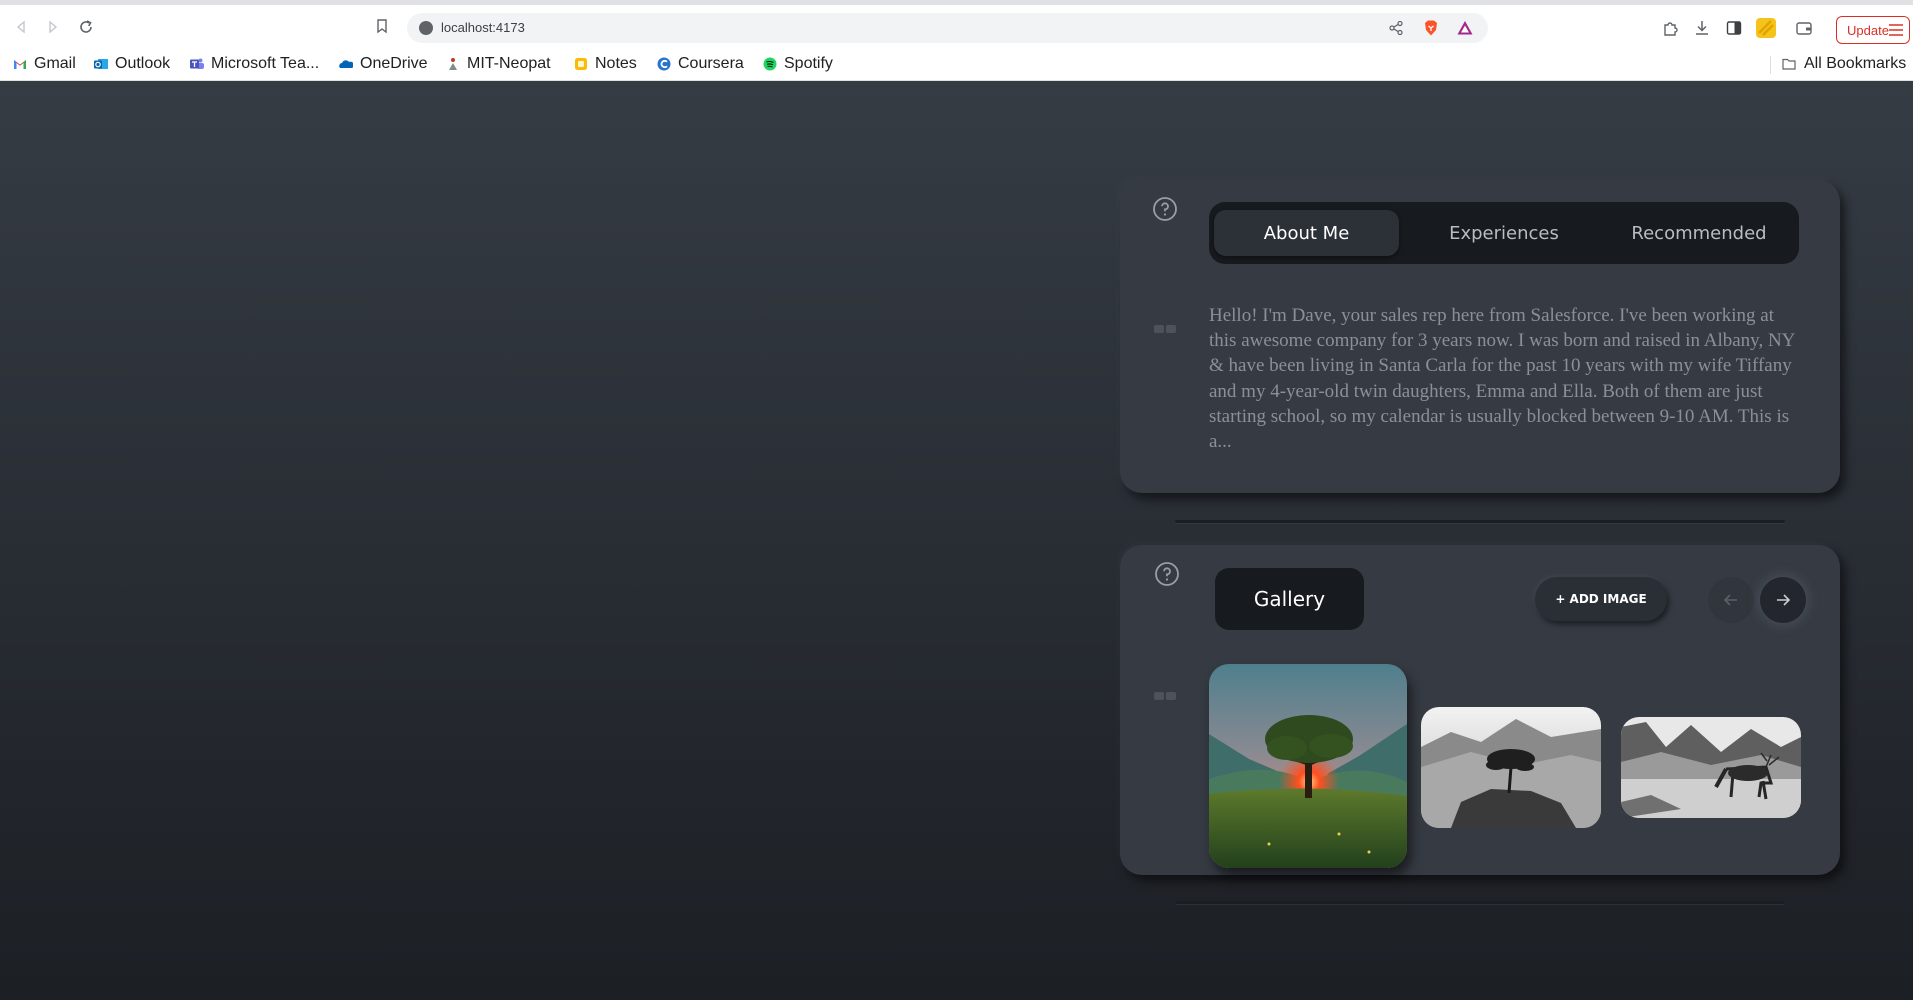 Image resolution: width=1913 pixels, height=1000 pixels. Describe the element at coordinates (711, 63) in the screenshot. I see `bookmark-label: Coursera` at that location.